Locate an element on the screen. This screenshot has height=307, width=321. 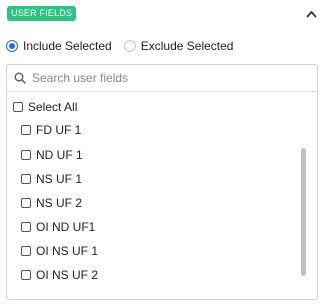
list-item: OI NS UF 1 is located at coordinates (59, 251).